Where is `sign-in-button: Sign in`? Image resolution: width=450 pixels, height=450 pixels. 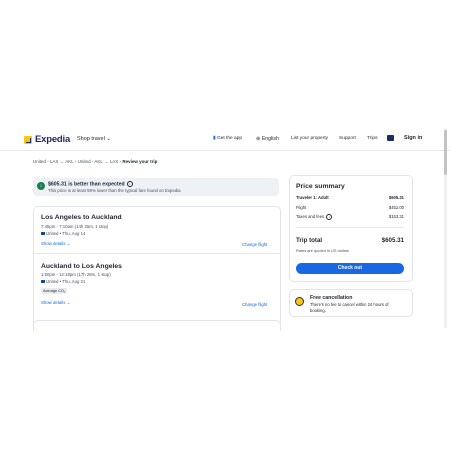 sign-in-button: Sign in is located at coordinates (413, 138).